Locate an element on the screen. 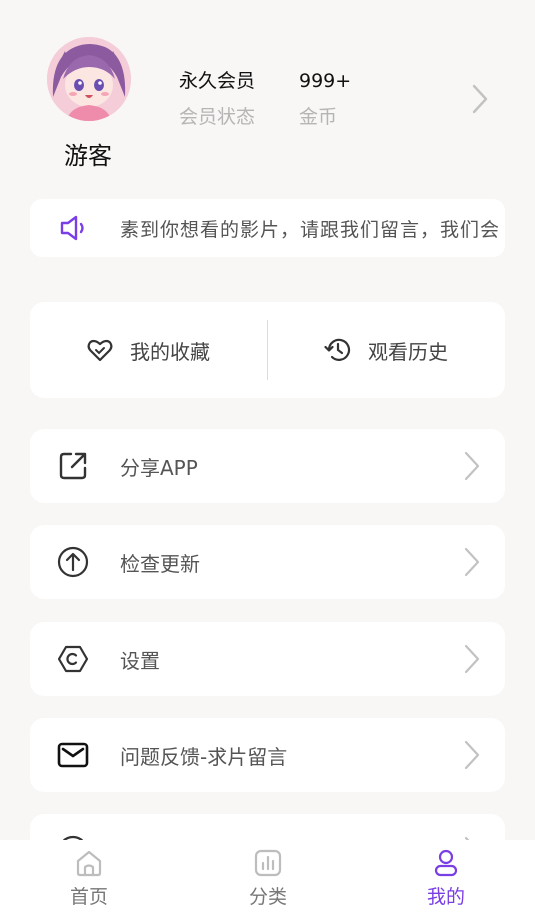  vip-status-value: 永久会员 is located at coordinates (217, 81).